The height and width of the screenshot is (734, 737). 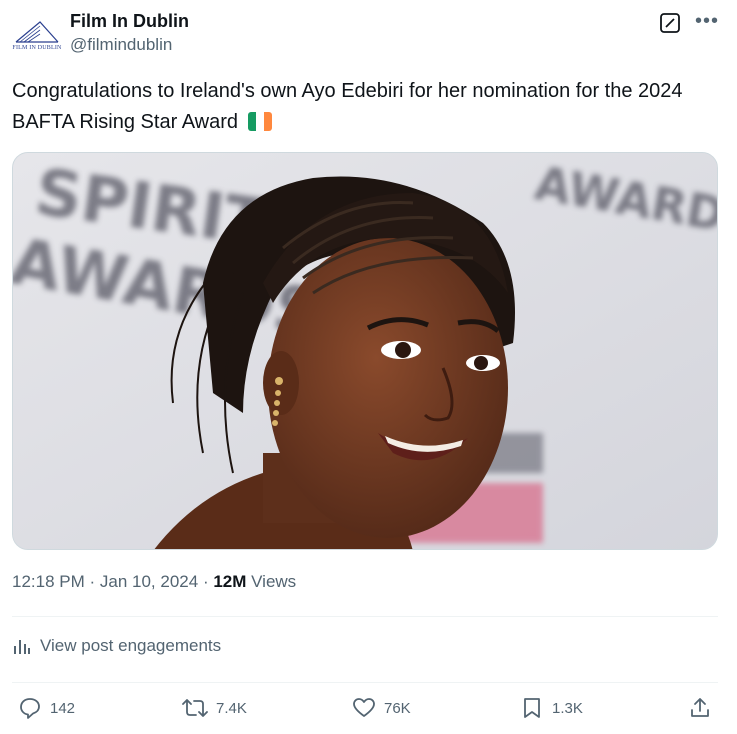 What do you see at coordinates (129, 45) in the screenshot?
I see `handle: @filmindublin` at bounding box center [129, 45].